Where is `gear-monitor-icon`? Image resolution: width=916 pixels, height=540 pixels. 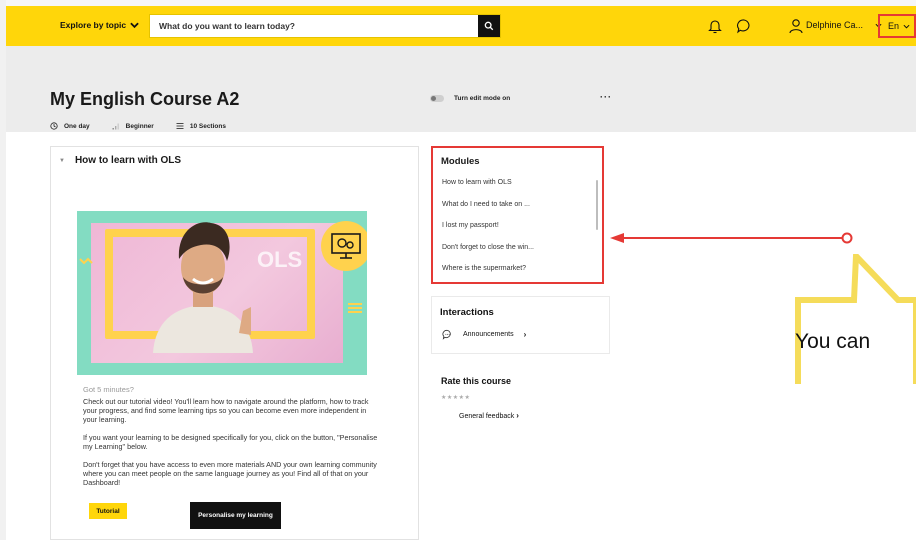 gear-monitor-icon is located at coordinates (346, 246).